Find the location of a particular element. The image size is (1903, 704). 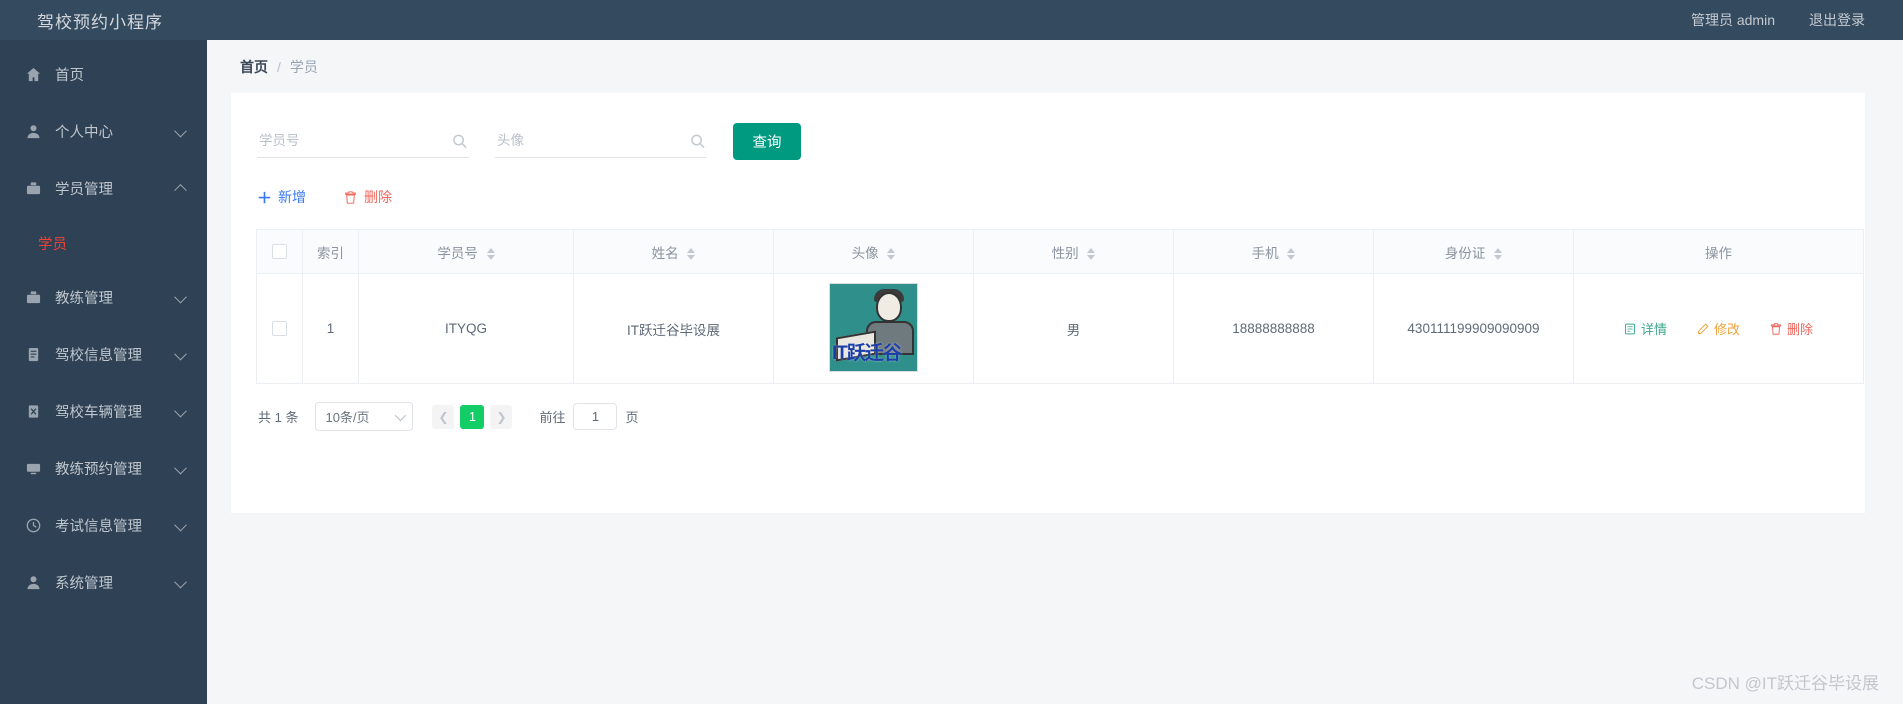

cell-id-card: 430111199909090909 is located at coordinates (1473, 328).